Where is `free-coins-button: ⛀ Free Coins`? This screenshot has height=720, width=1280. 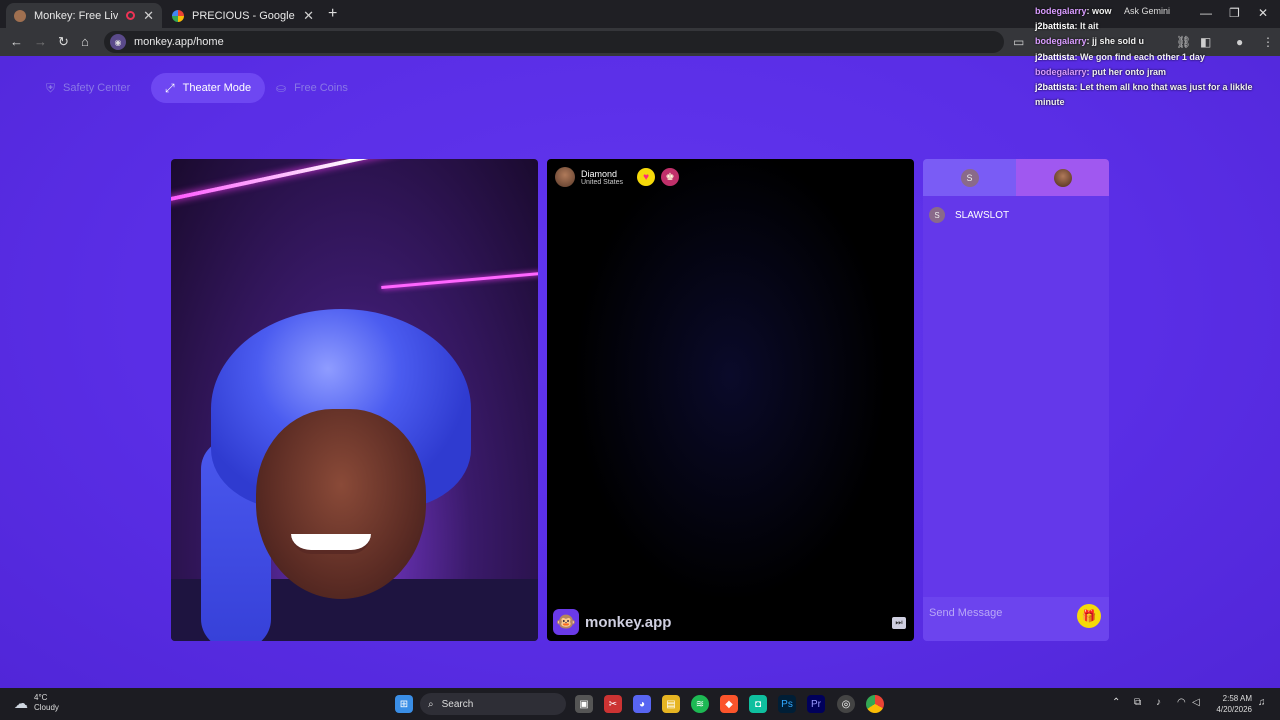
free-coins-button: ⛀ Free Coins is located at coordinates (312, 88).